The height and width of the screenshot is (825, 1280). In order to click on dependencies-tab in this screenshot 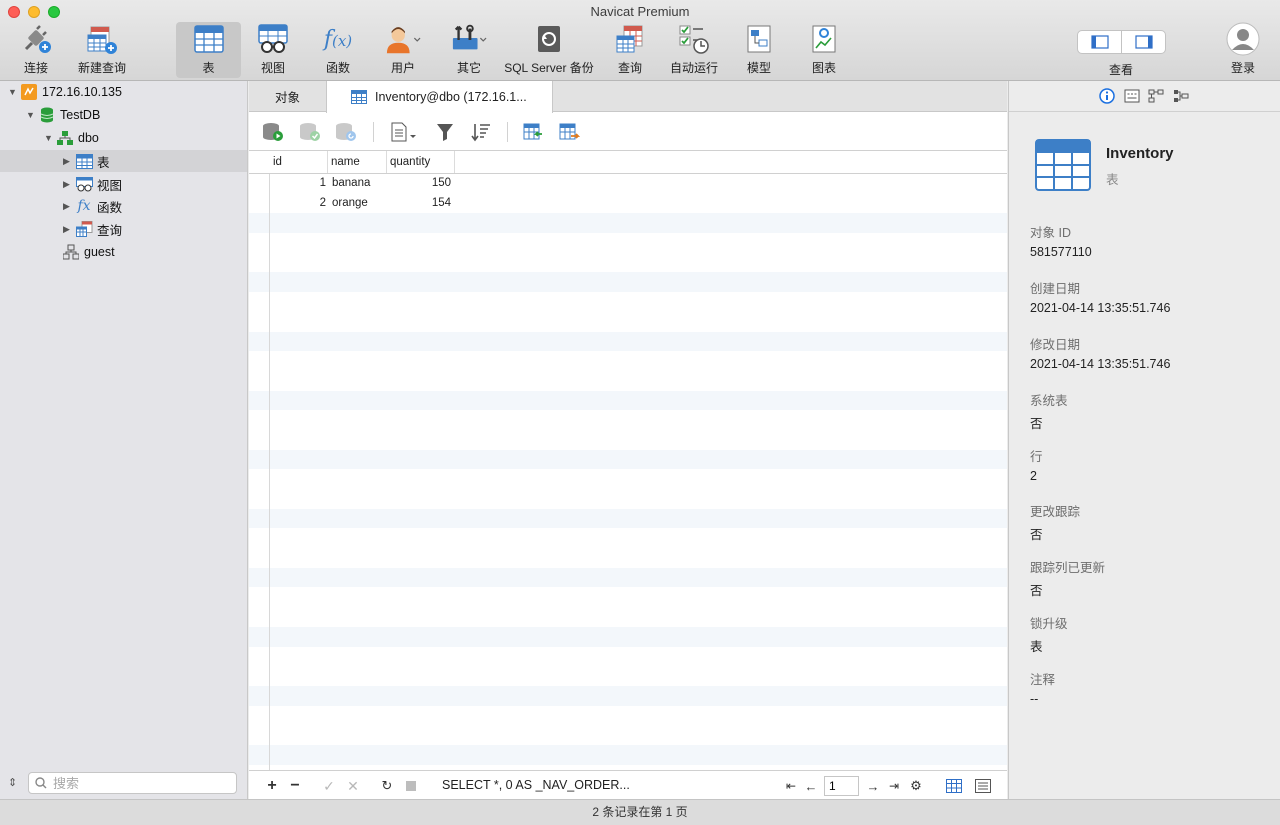, I will do `click(1156, 96)`.